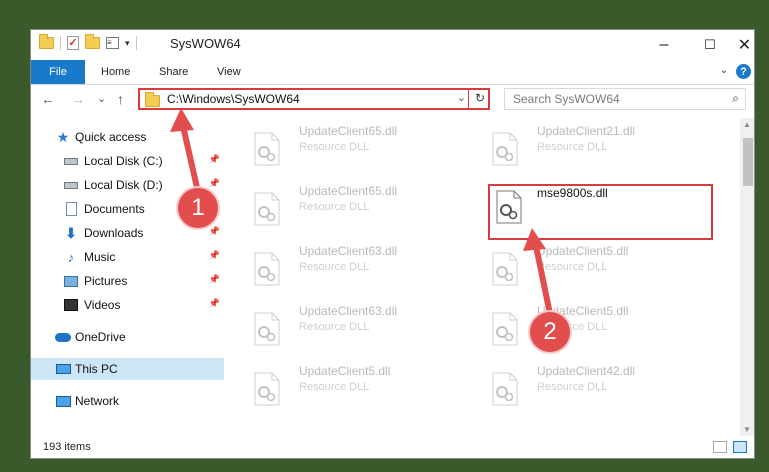 This screenshot has height=472, width=769. I want to click on arrow-to-file, so click(543, 280).